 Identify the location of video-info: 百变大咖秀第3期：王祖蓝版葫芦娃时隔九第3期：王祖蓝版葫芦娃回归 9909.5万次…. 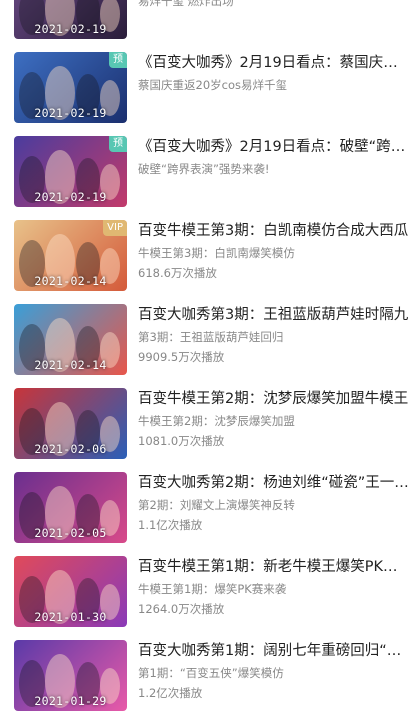
(274, 335).